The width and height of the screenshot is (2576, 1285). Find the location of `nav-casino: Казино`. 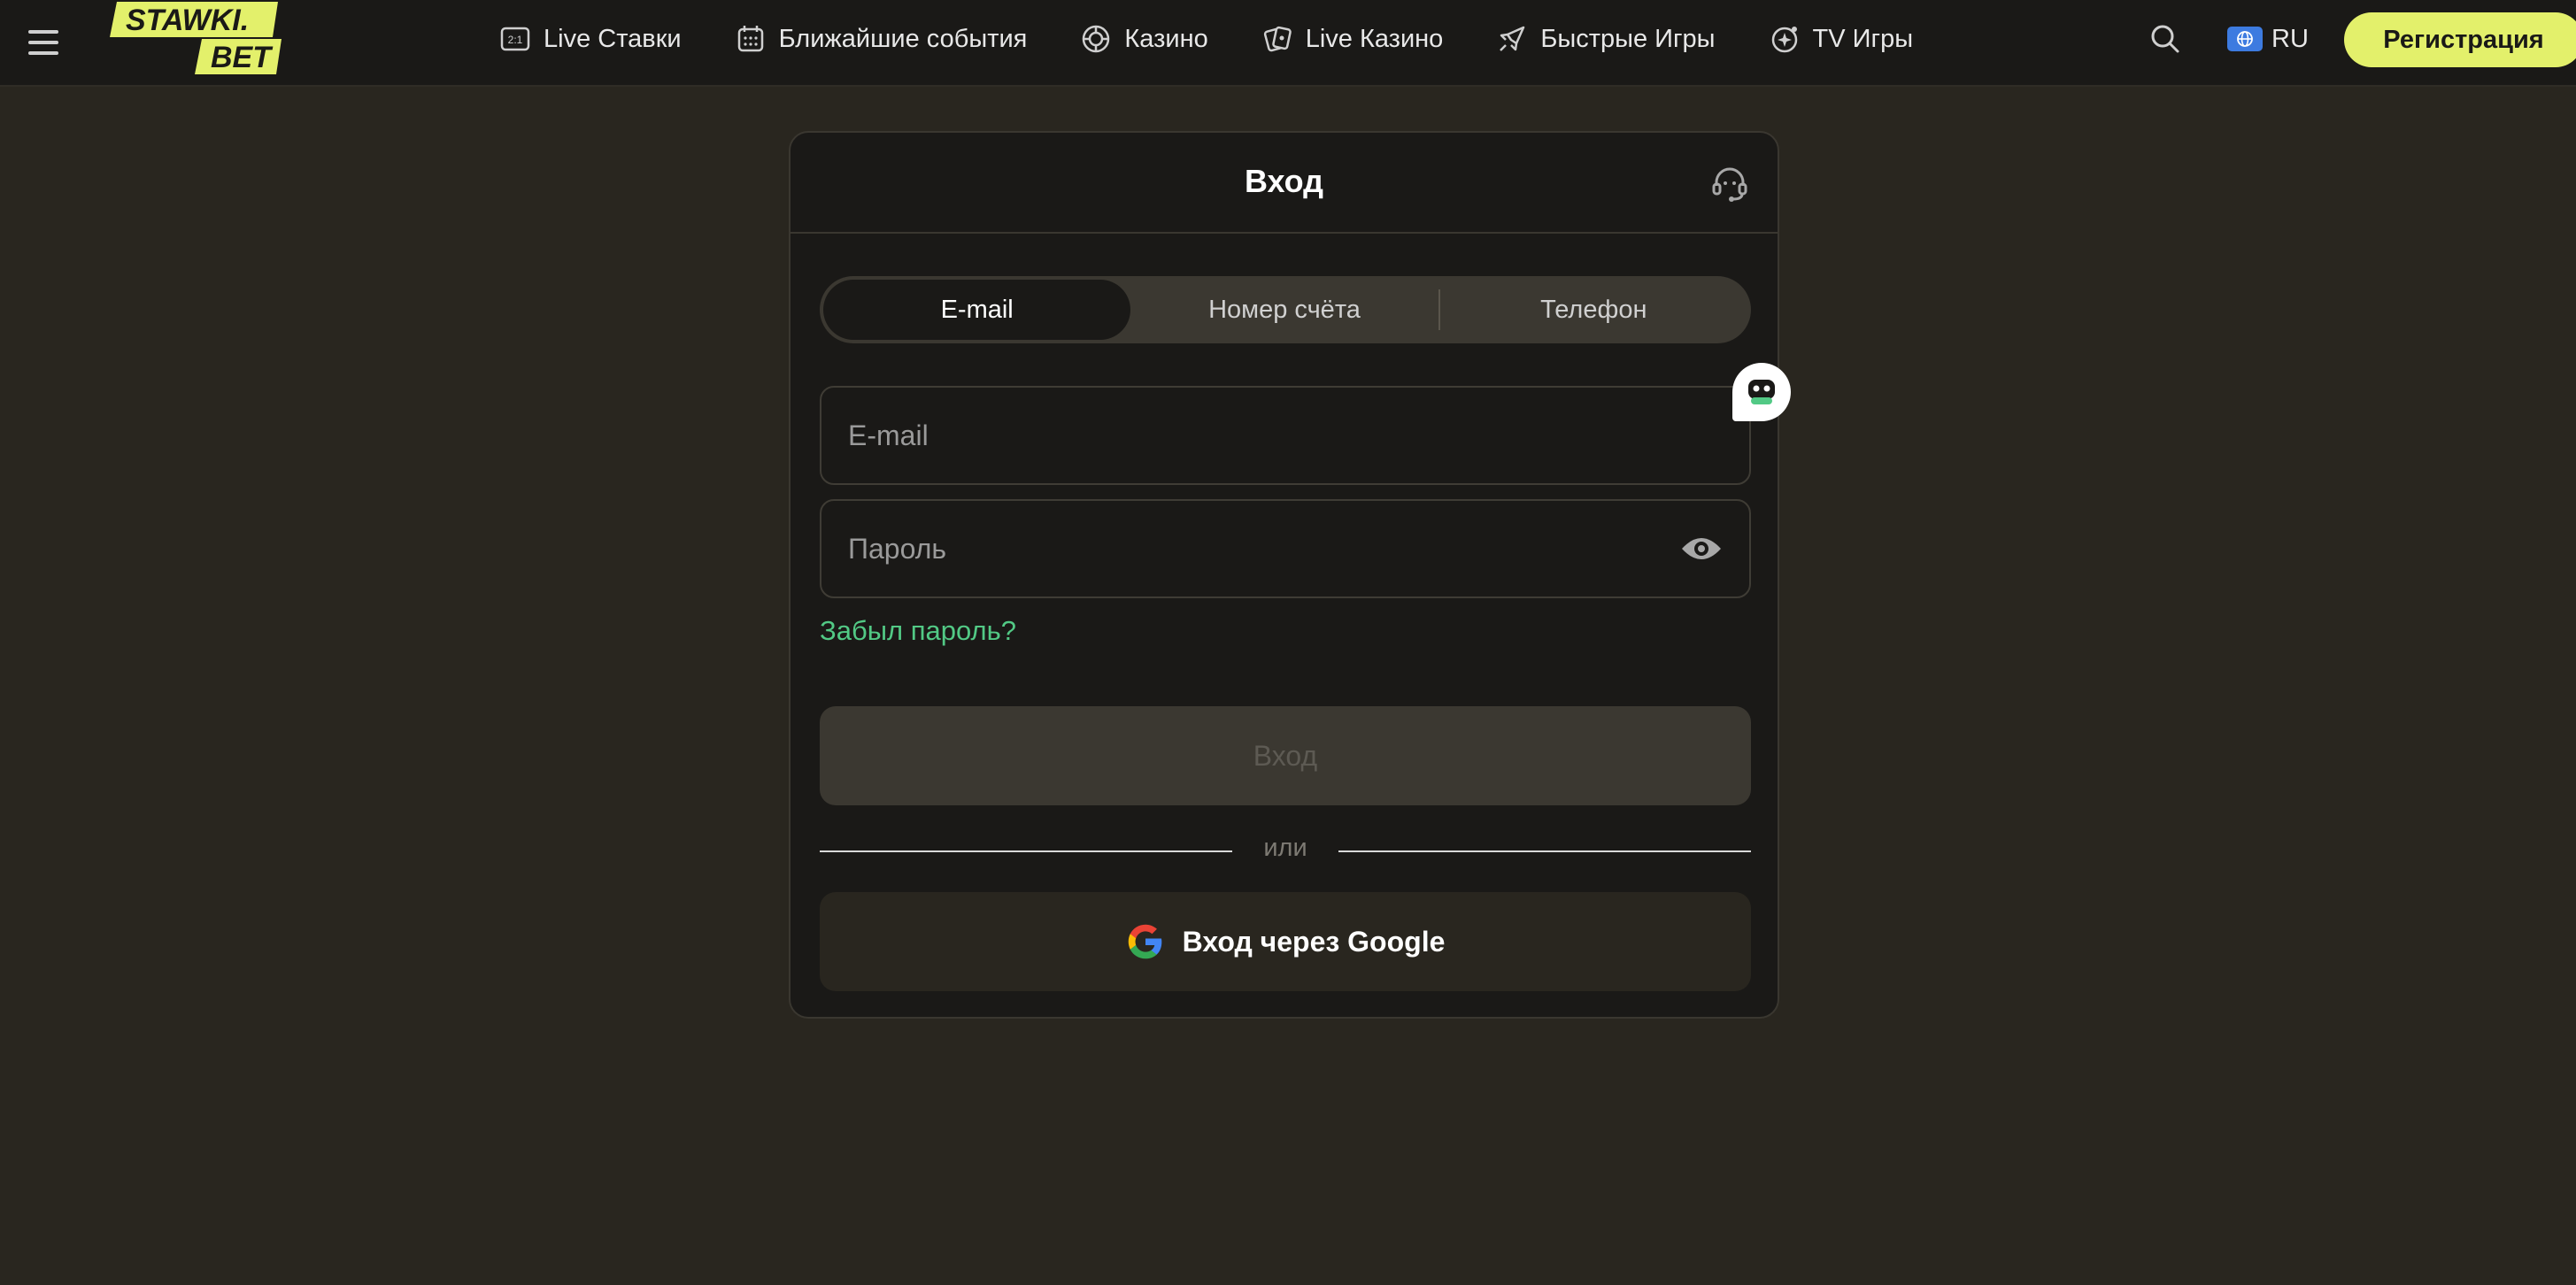

nav-casino: Казино is located at coordinates (1144, 39).